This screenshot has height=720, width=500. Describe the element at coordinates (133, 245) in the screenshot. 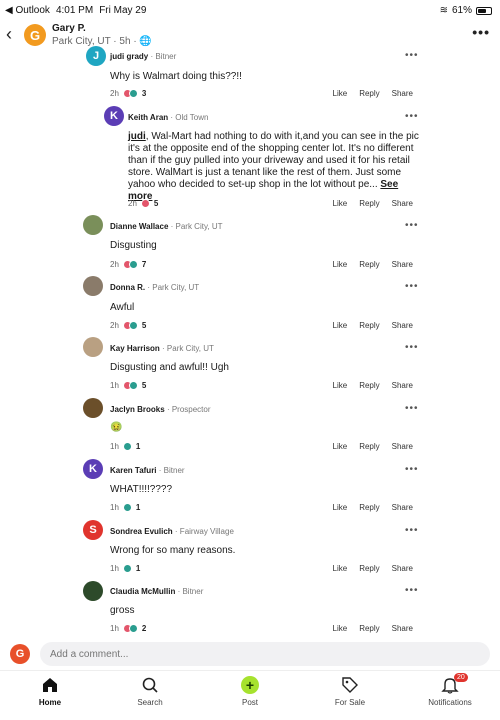

I see `comment-text: Disgusting` at that location.